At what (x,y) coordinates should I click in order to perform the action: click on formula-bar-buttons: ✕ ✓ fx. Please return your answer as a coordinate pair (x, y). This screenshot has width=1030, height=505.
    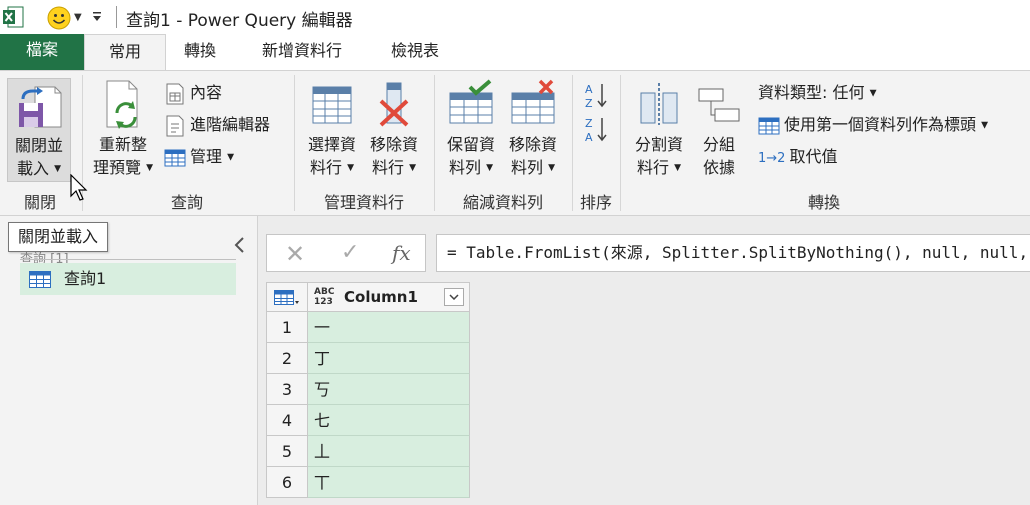
    Looking at the image, I should click on (346, 253).